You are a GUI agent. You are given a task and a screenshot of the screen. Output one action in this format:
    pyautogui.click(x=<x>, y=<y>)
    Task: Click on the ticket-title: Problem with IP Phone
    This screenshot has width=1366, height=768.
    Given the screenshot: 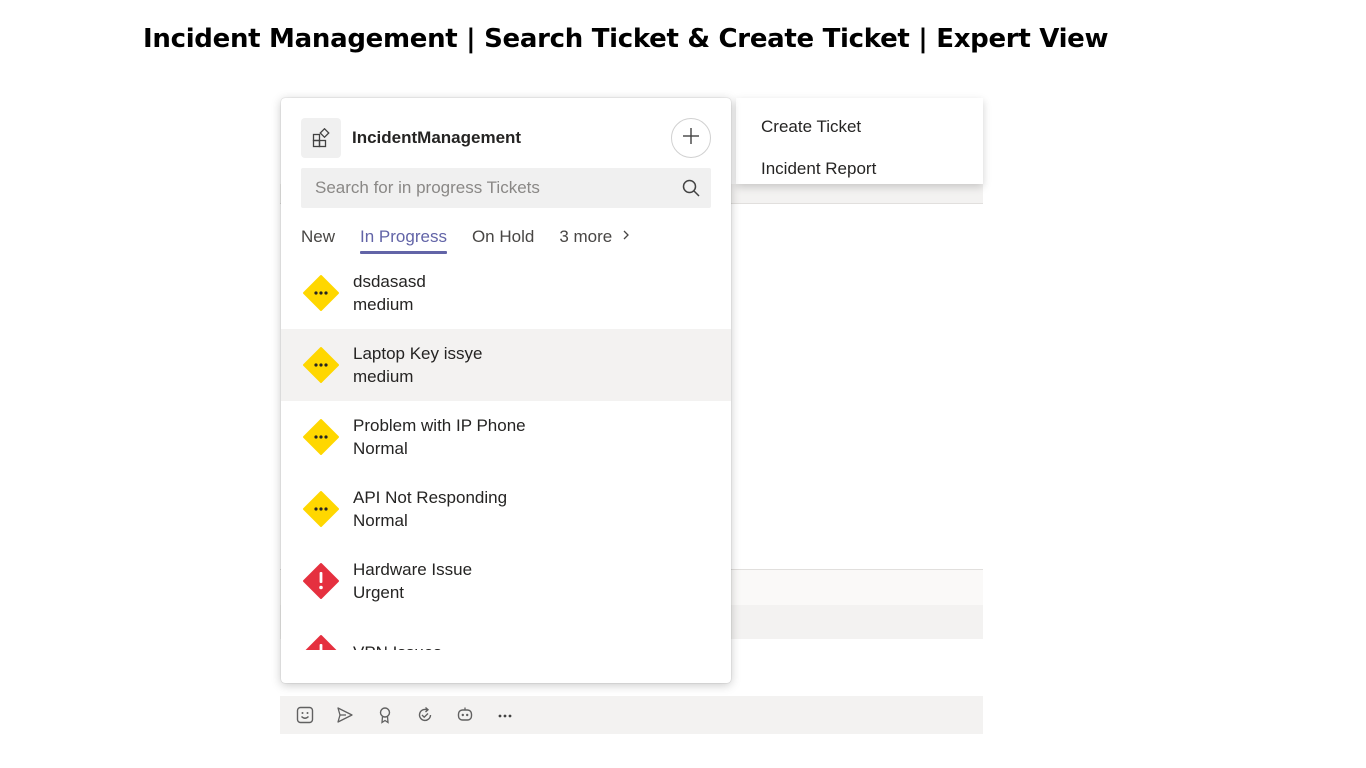 What is the action you would take?
    pyautogui.click(x=439, y=425)
    